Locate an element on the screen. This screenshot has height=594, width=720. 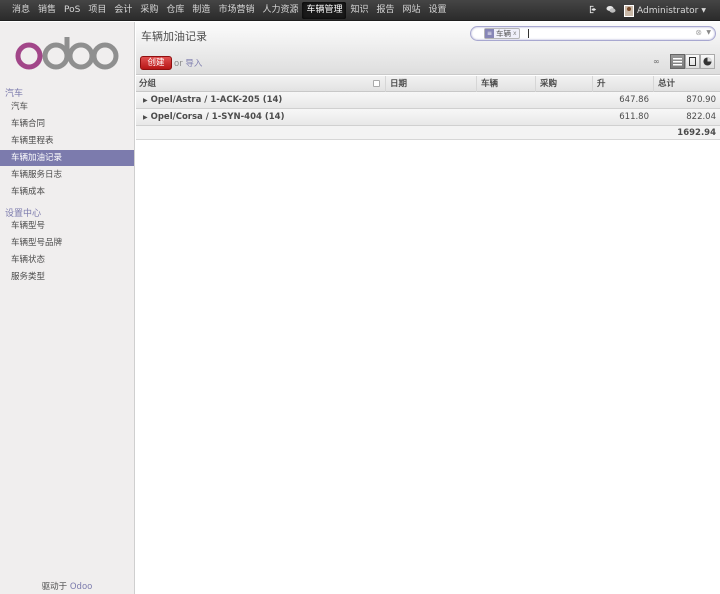
column-header-liters: 升 is located at coordinates (622, 84).